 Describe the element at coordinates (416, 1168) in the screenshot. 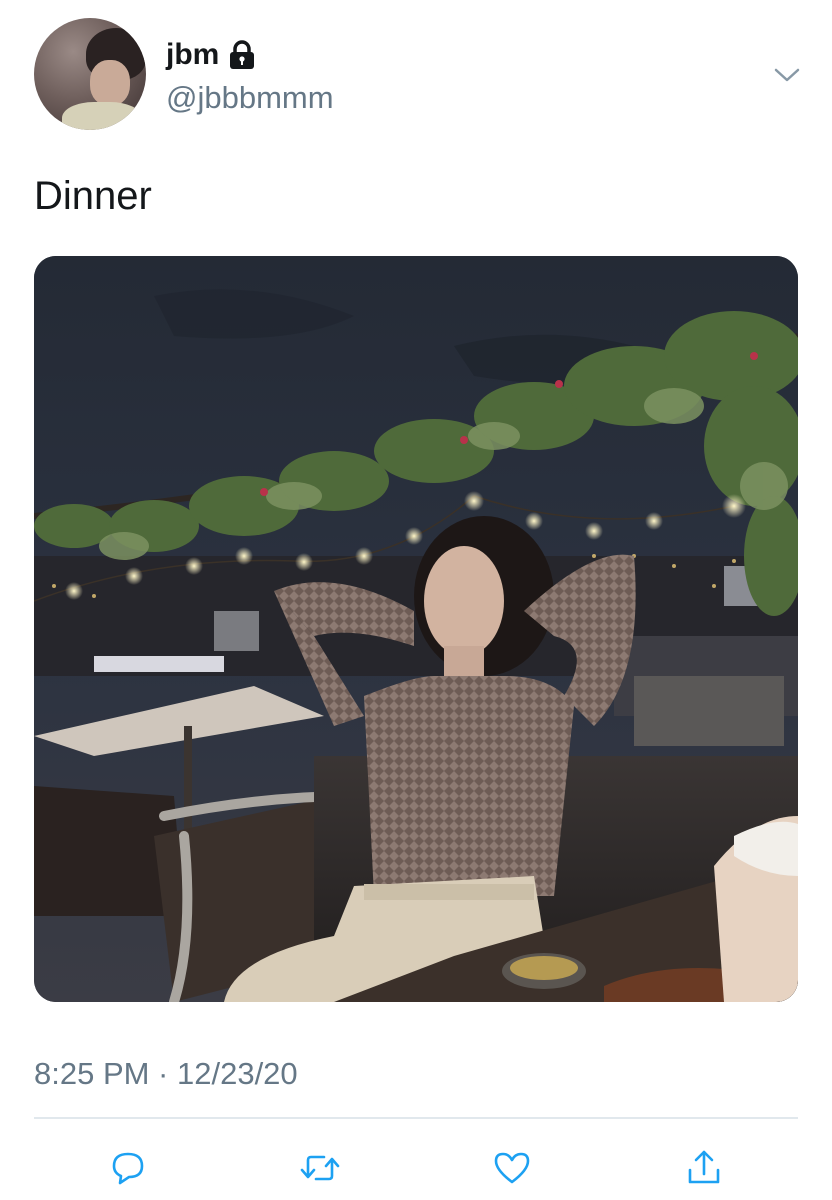

I see `tweet-actions` at that location.